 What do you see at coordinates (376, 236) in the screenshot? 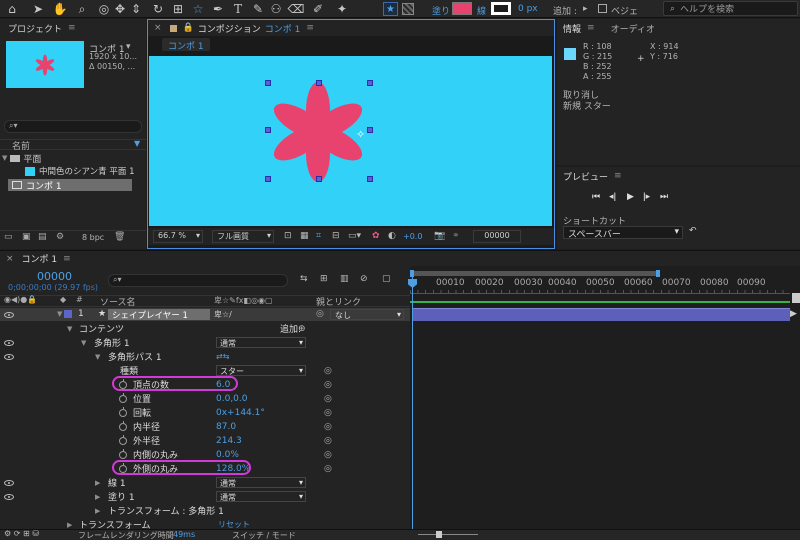
I see `color-channel-icon: ✿` at bounding box center [376, 236].